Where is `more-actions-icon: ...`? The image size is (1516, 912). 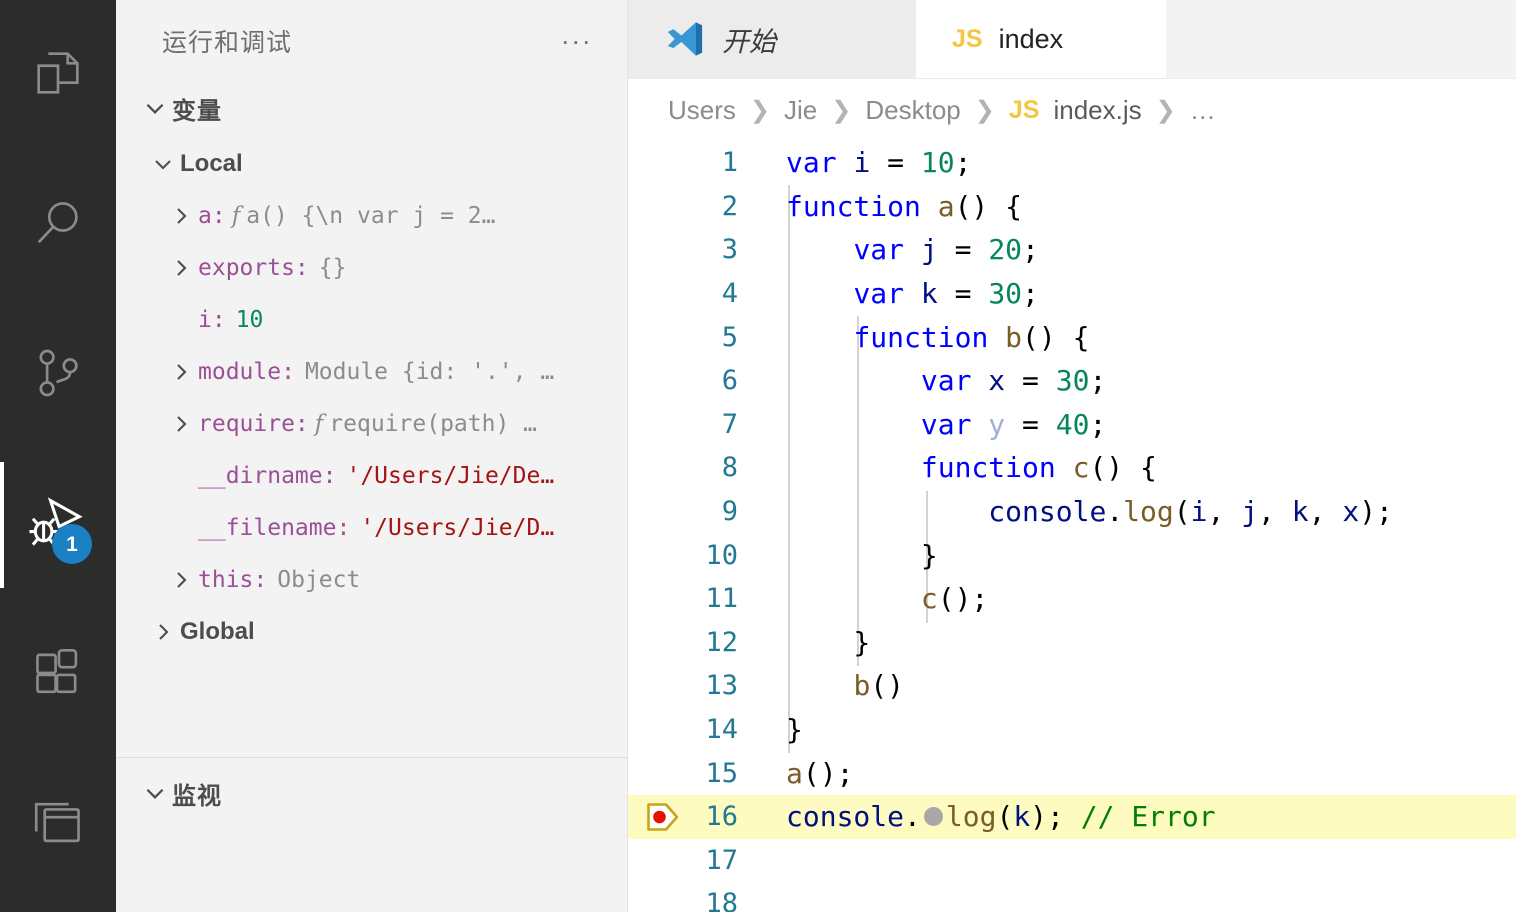 more-actions-icon: ... is located at coordinates (577, 41).